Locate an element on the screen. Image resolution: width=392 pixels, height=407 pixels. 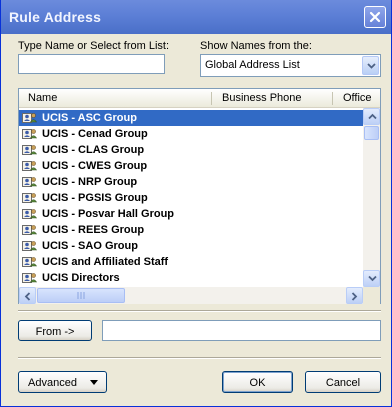
vertical-scroll-thumb is located at coordinates (371, 133).